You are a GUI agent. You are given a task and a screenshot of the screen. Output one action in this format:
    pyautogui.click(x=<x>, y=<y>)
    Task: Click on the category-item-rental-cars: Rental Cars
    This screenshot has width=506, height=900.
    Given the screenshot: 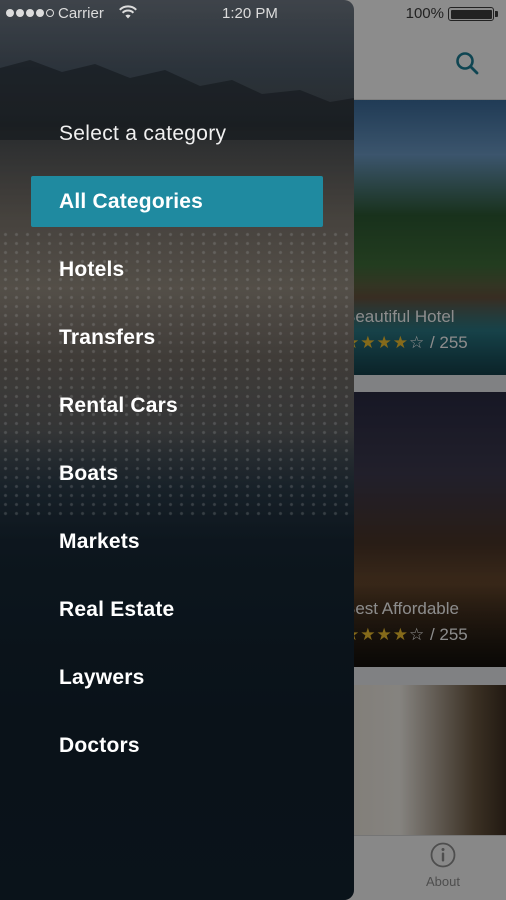 What is the action you would take?
    pyautogui.click(x=177, y=414)
    